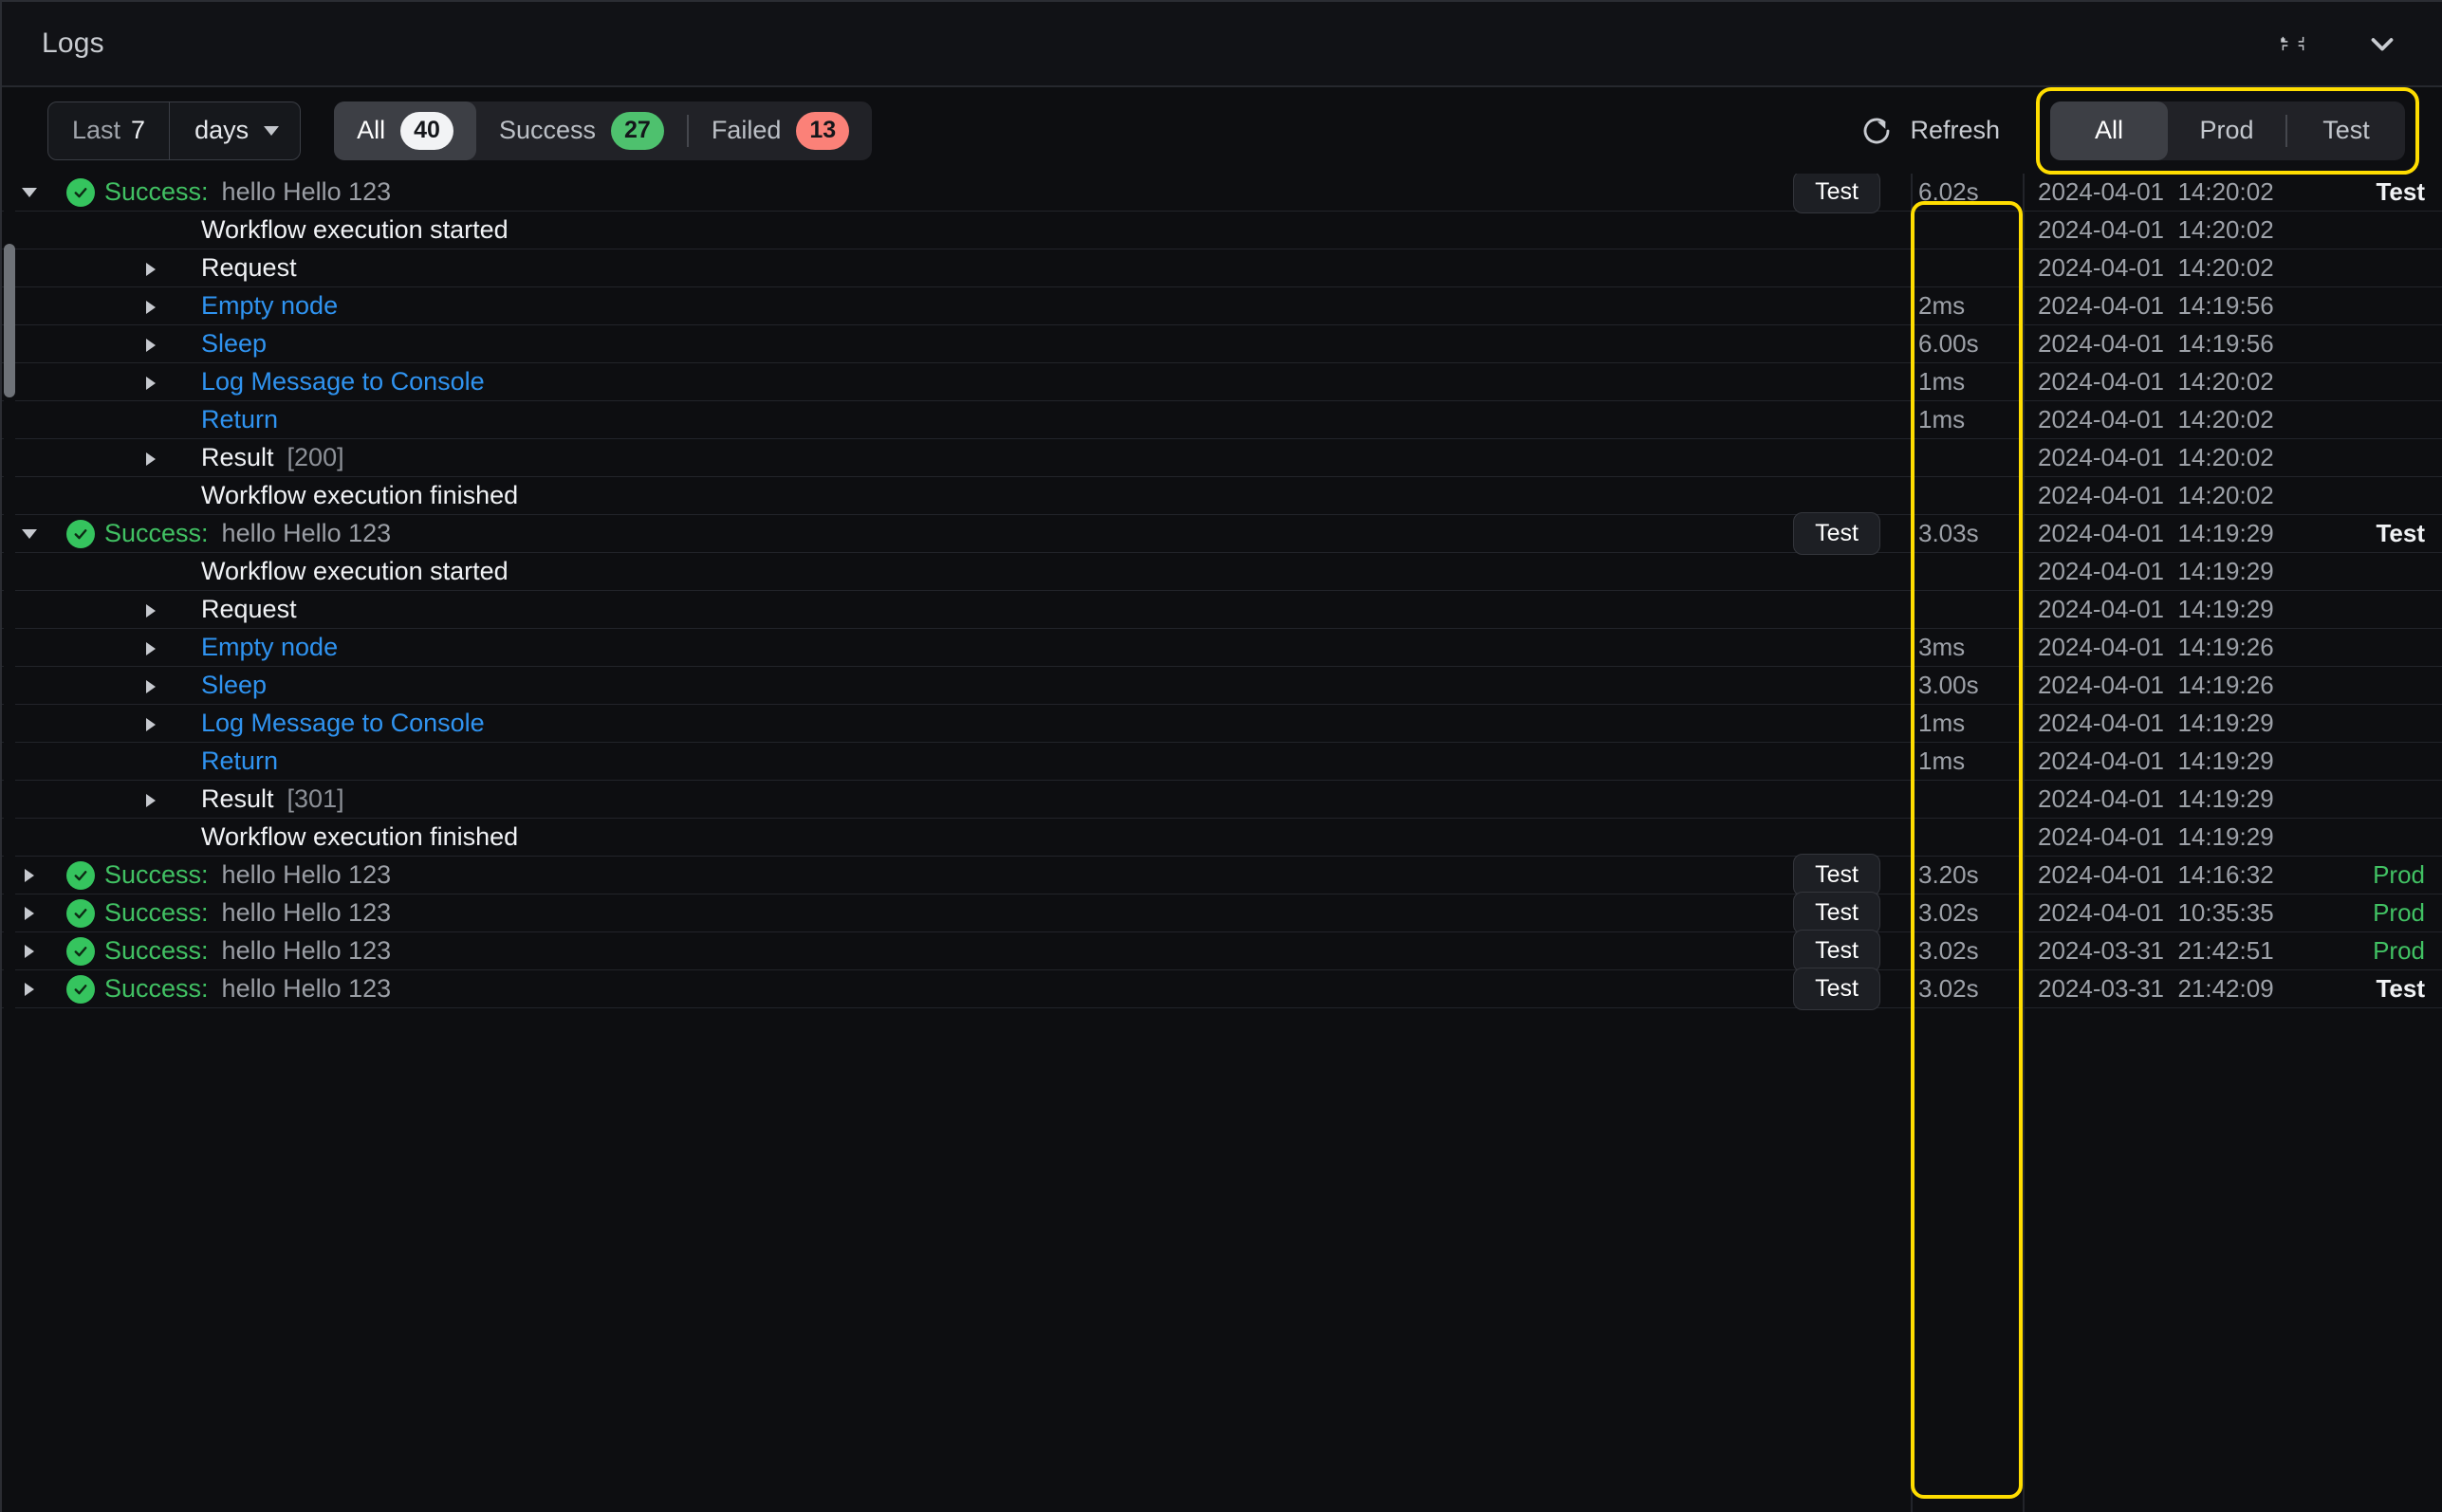 The height and width of the screenshot is (1512, 2442). I want to click on log-row-child: Result [200] 2024-04-01 14:20:02, so click(1222, 458).